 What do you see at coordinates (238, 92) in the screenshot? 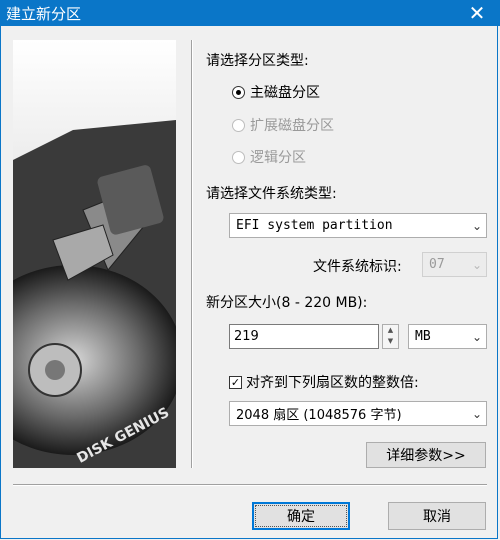
I see `radio-selected-icon` at bounding box center [238, 92].